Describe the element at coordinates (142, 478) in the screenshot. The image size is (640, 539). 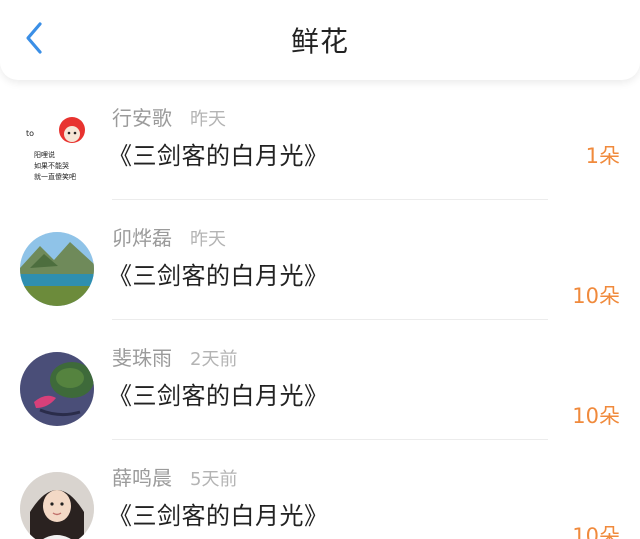
I see `sender-name: 薛鸣晨` at that location.